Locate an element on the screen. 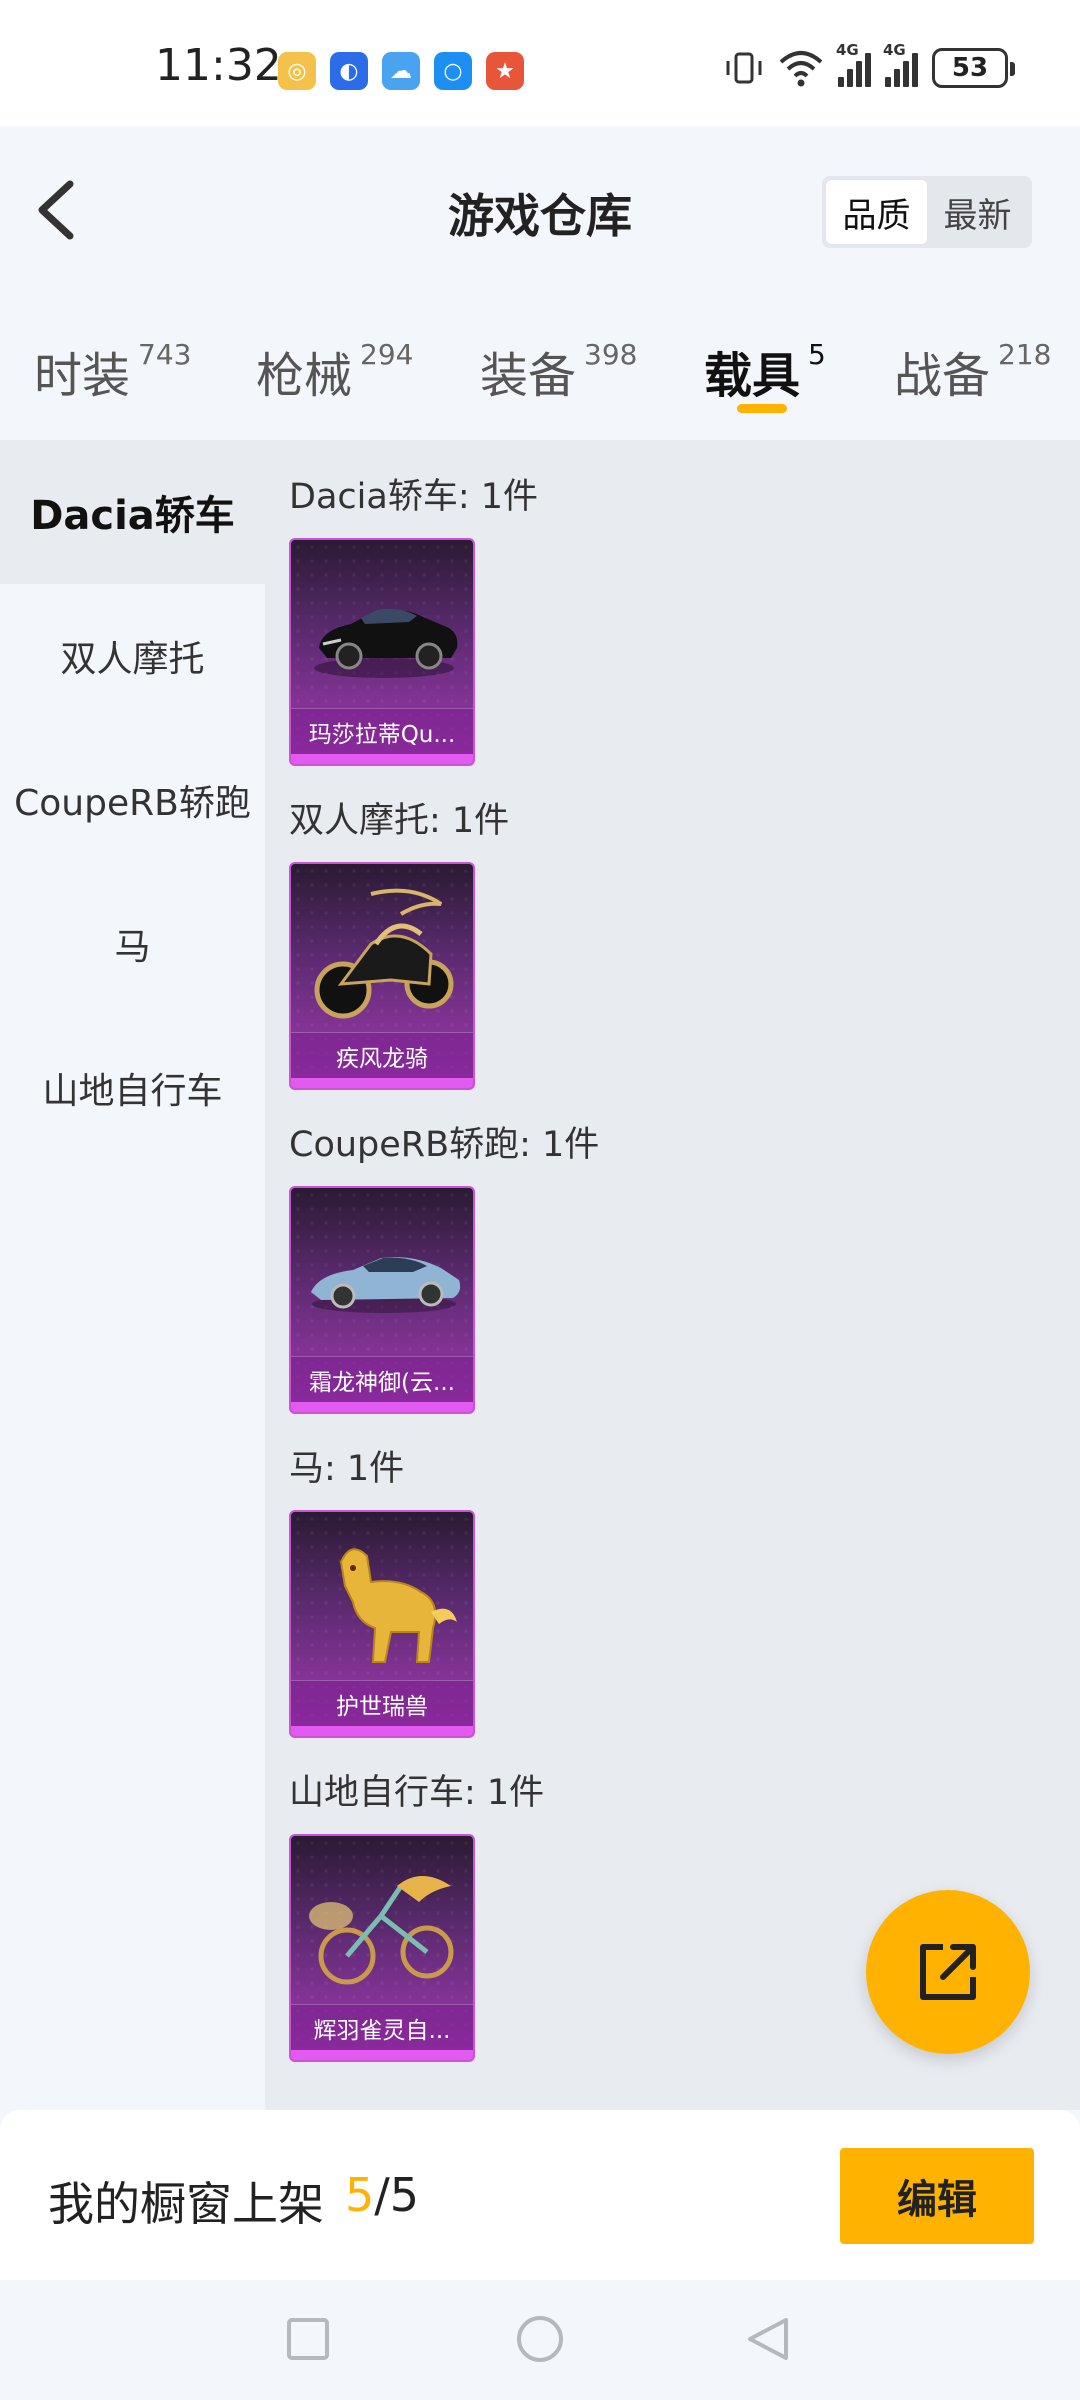 The height and width of the screenshot is (2400, 1080). showcase-count: 5/5 is located at coordinates (382, 2195).